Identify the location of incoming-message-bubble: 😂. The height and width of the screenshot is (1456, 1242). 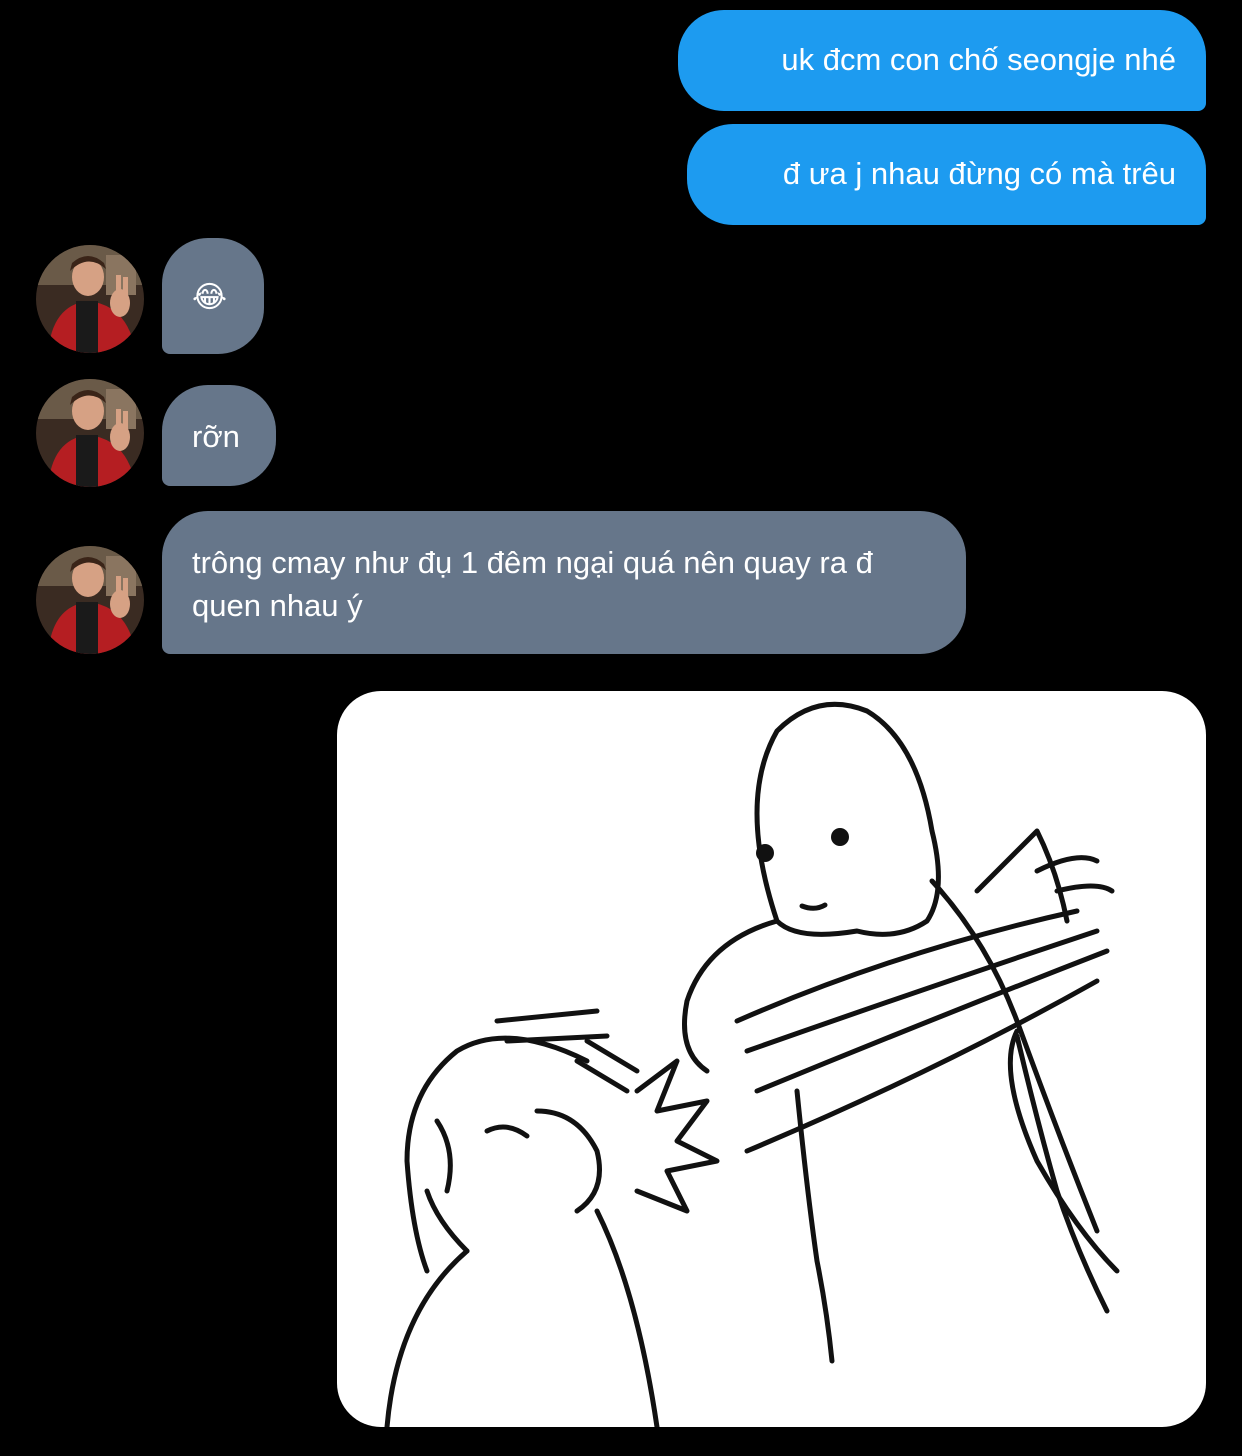
(213, 296).